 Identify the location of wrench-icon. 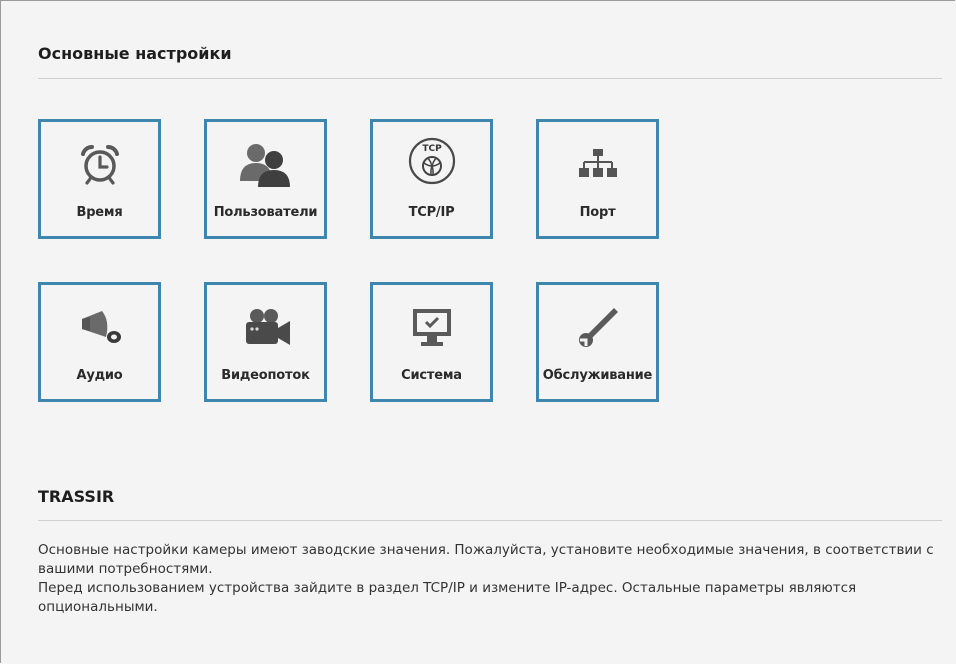
(597, 327).